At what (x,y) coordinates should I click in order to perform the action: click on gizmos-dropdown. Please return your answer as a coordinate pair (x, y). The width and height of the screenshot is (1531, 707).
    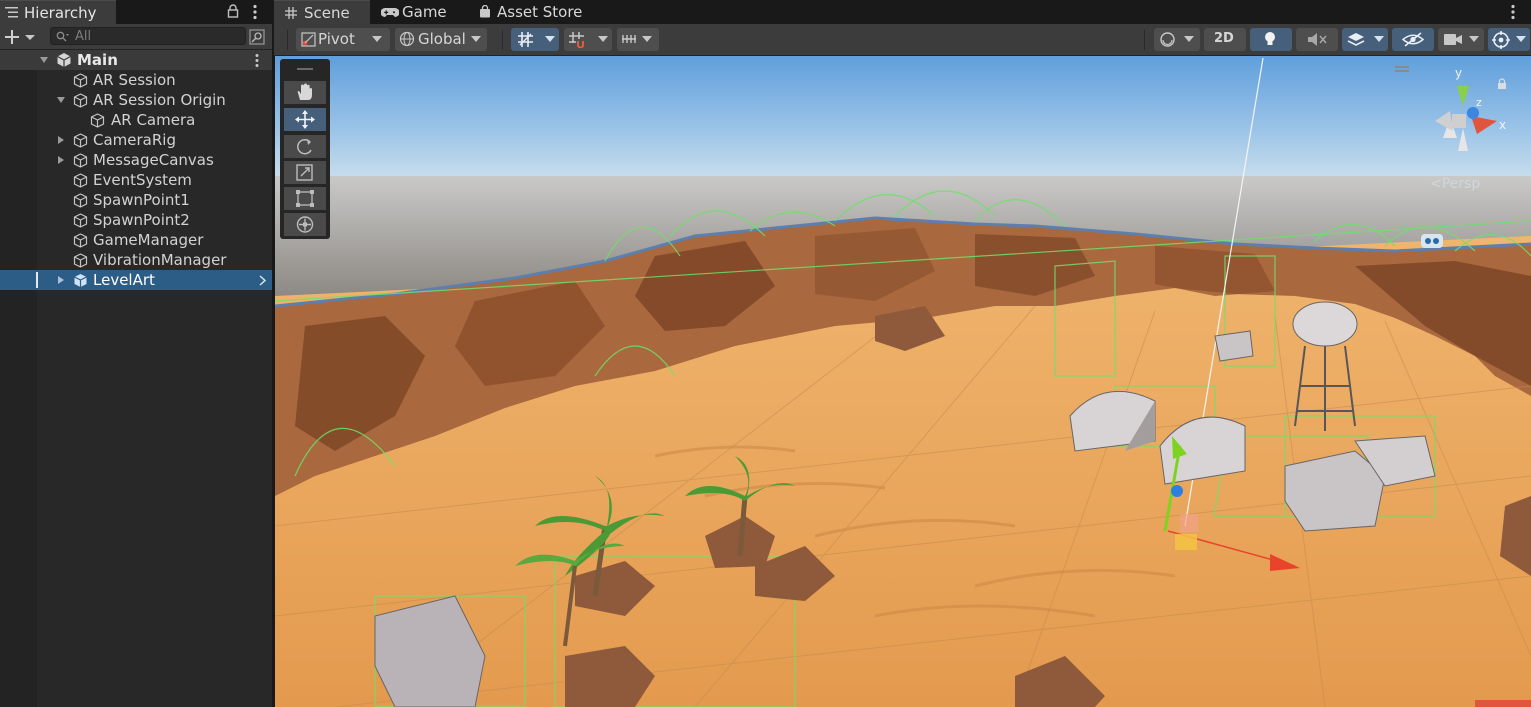
    Looking at the image, I should click on (1509, 39).